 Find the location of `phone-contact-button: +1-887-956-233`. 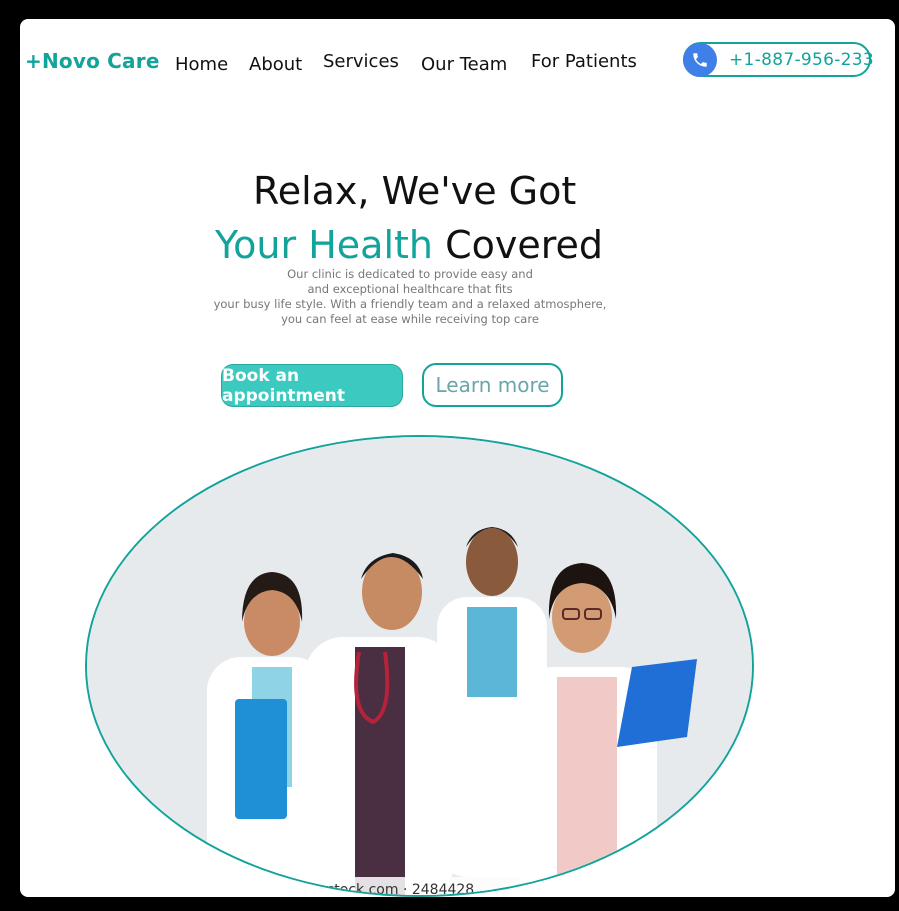

phone-contact-button: +1-887-956-233 is located at coordinates (779, 59).